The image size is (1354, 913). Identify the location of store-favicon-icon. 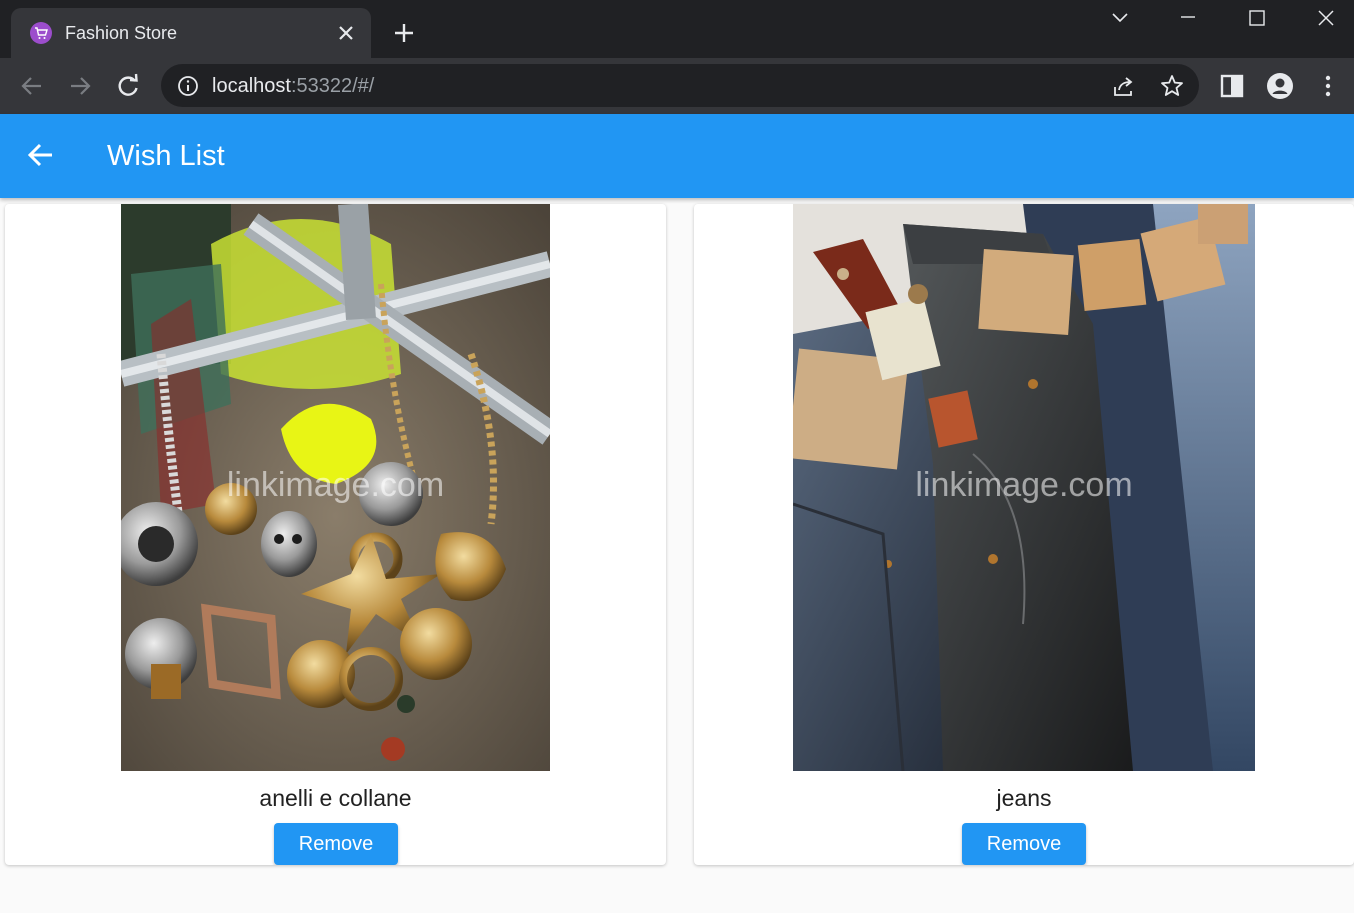
(41, 33).